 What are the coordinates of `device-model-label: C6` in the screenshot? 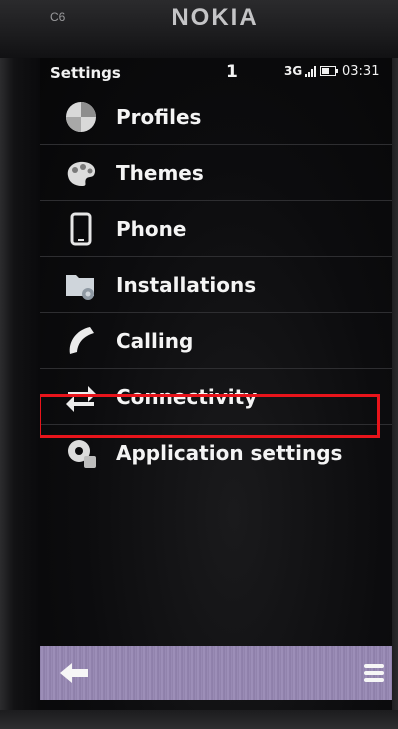 It's located at (58, 17).